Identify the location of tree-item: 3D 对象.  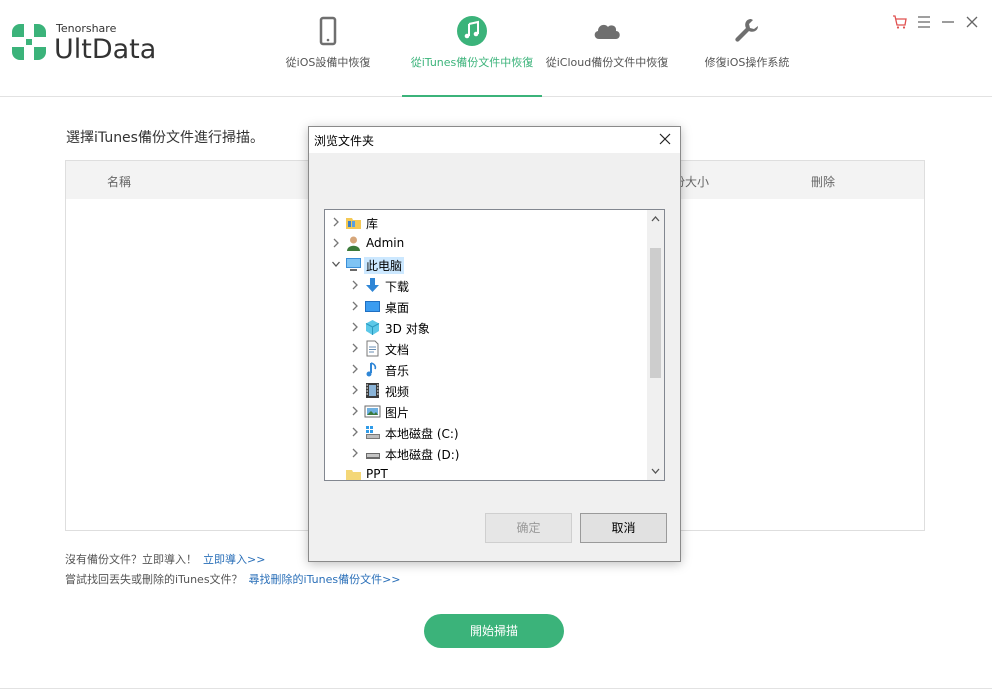
(486, 327).